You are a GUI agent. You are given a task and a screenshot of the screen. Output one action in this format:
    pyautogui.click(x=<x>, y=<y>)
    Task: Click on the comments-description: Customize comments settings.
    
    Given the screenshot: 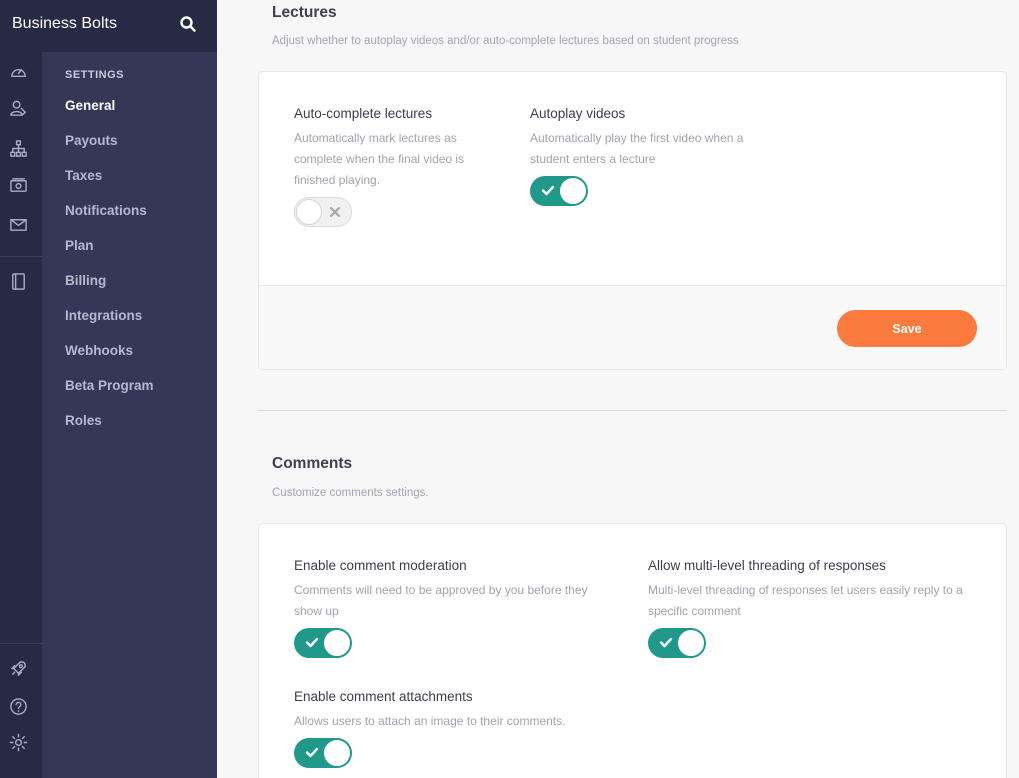 What is the action you would take?
    pyautogui.click(x=350, y=493)
    